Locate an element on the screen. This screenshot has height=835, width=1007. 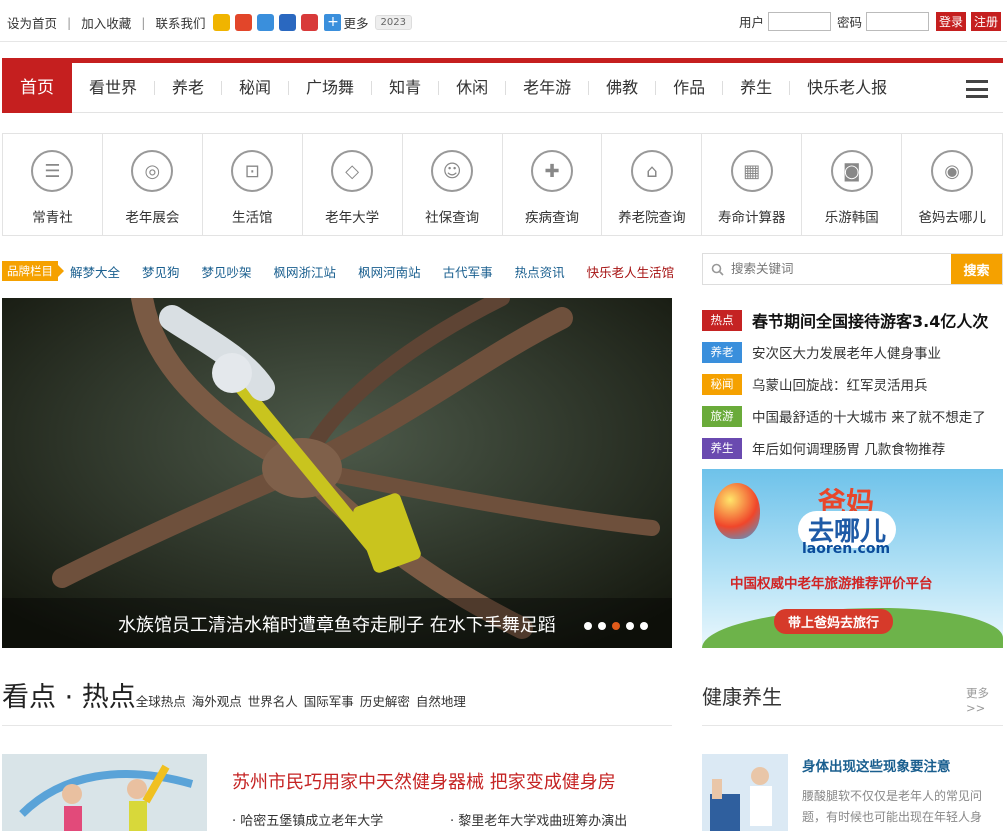
service-label: 养老院查询 is located at coordinates (652, 218).